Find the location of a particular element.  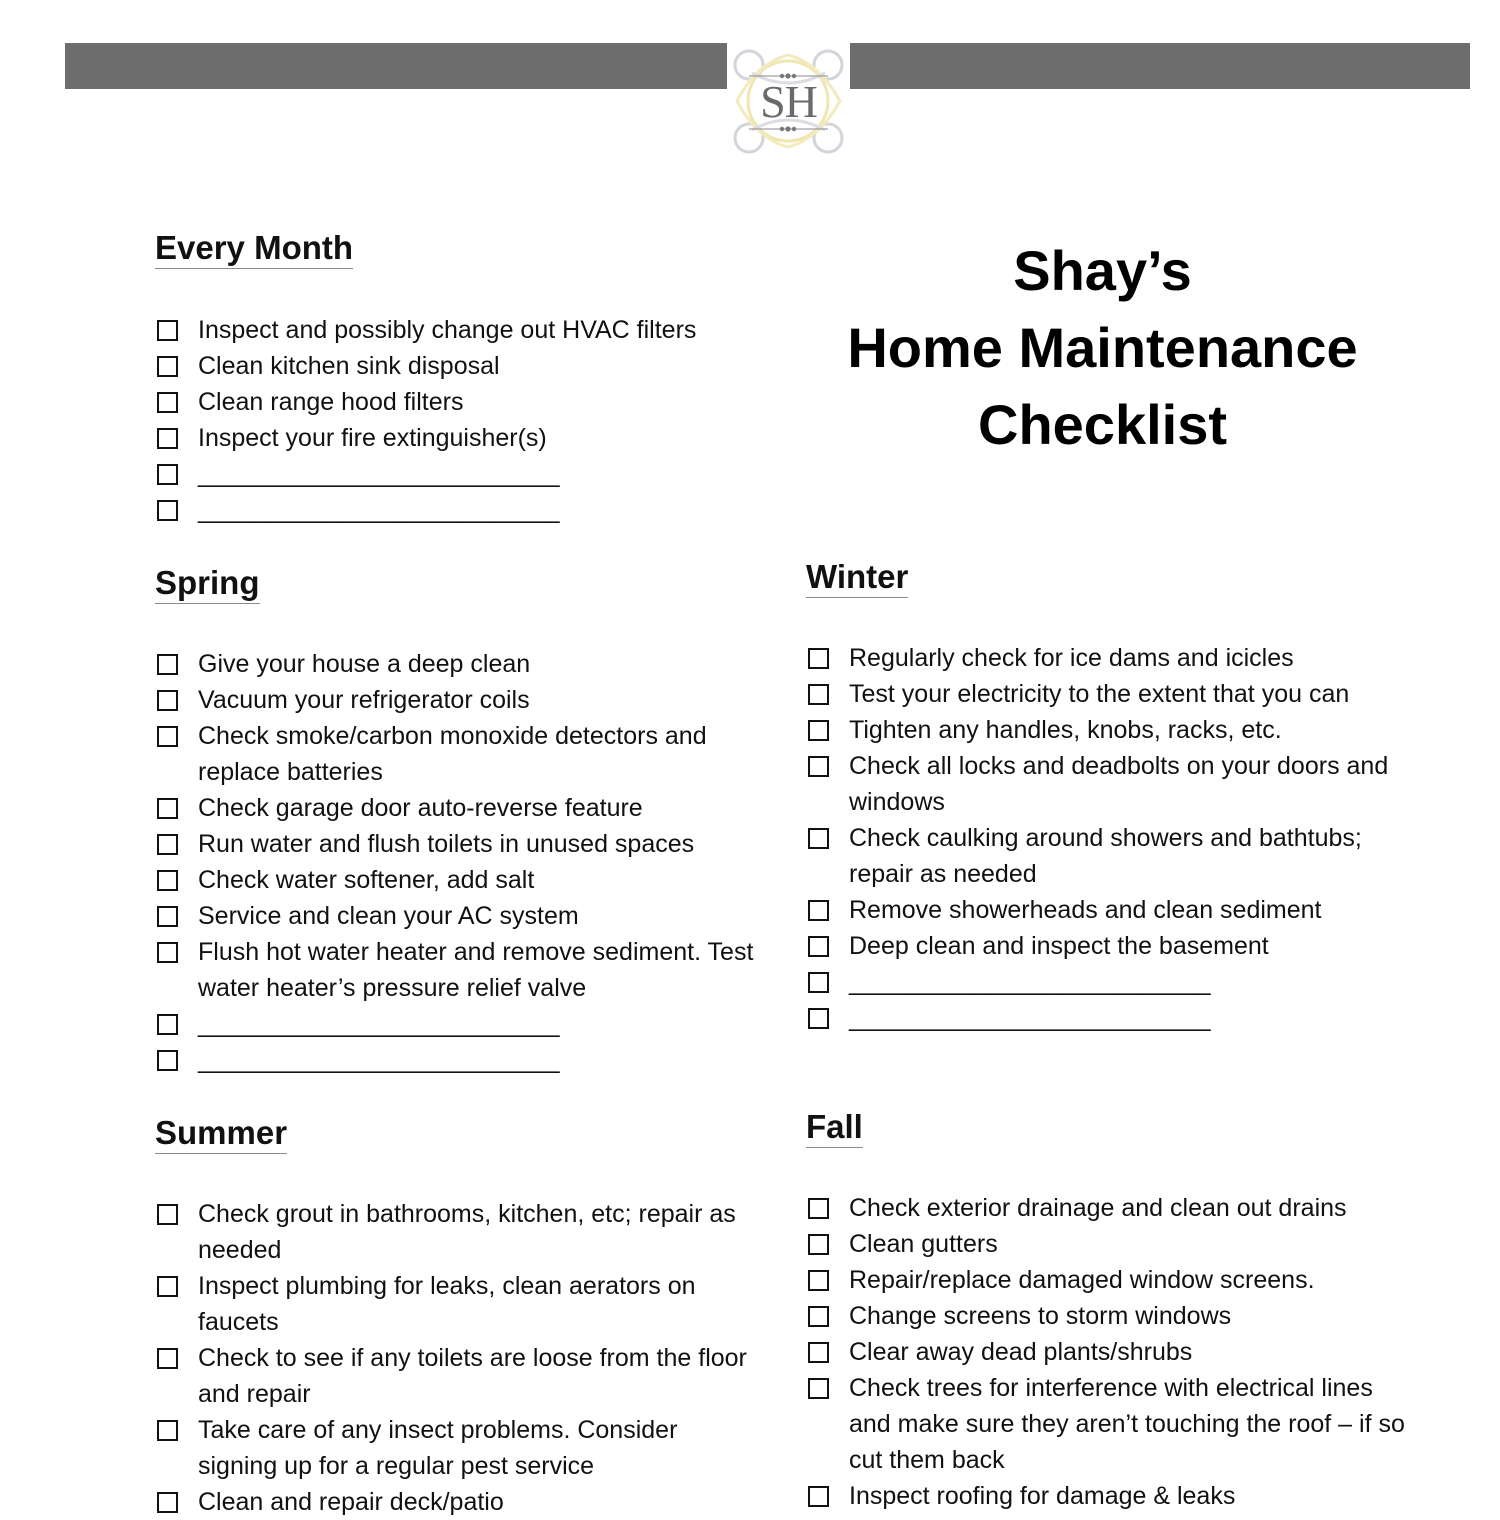

section-heading: Fall is located at coordinates (834, 1127).